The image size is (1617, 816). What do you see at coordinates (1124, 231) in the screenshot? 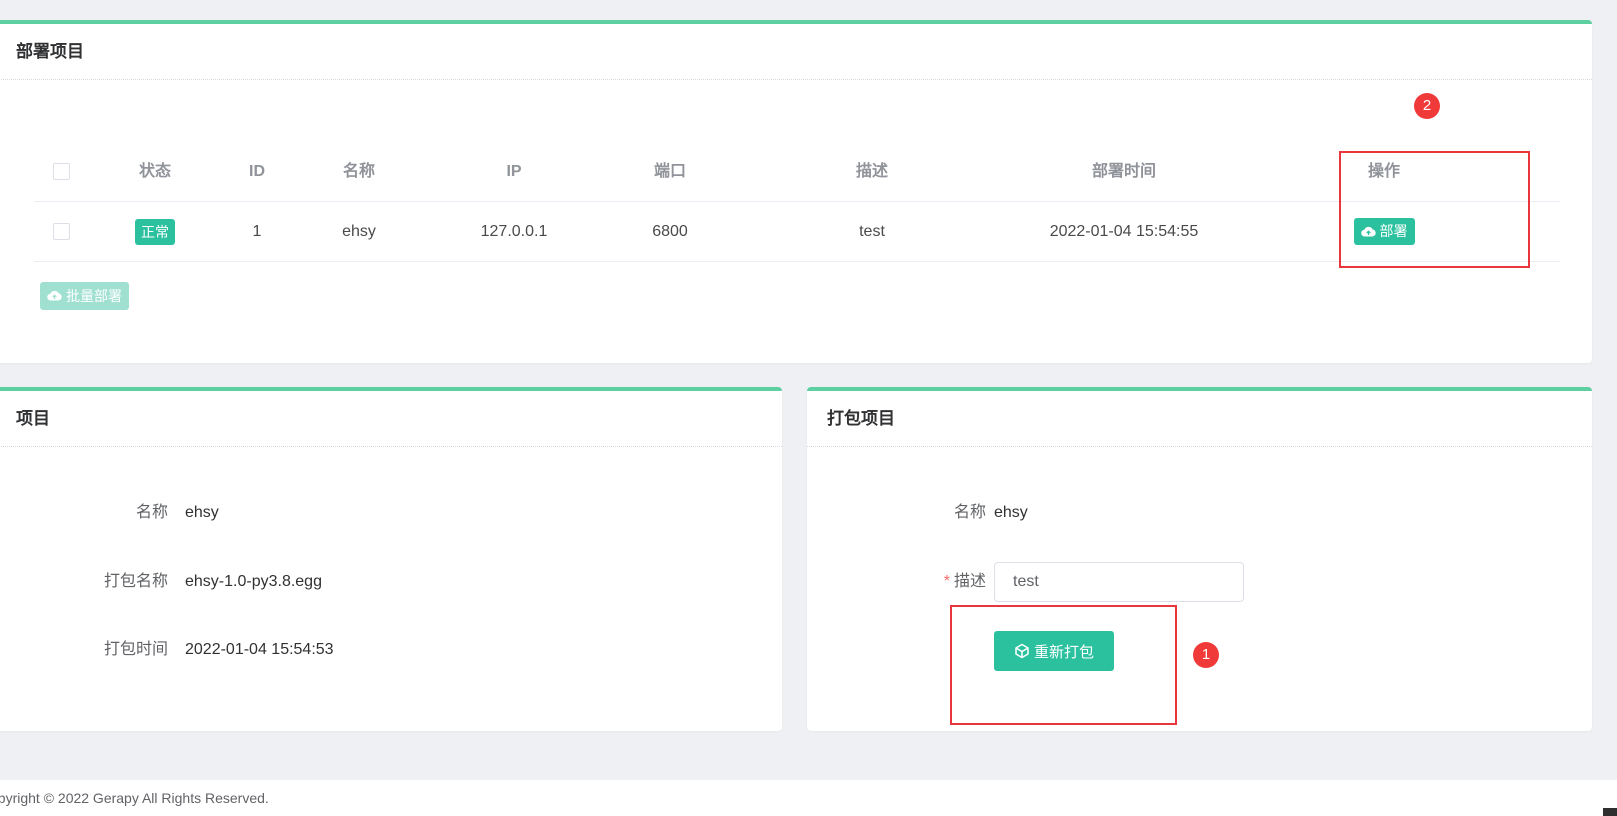
I see `deploy-time-cell: 2022-01-04 15:54:55` at bounding box center [1124, 231].